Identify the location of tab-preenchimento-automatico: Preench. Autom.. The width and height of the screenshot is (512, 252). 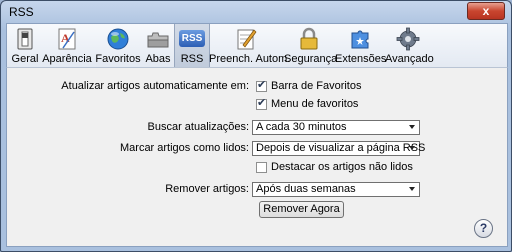
(250, 46).